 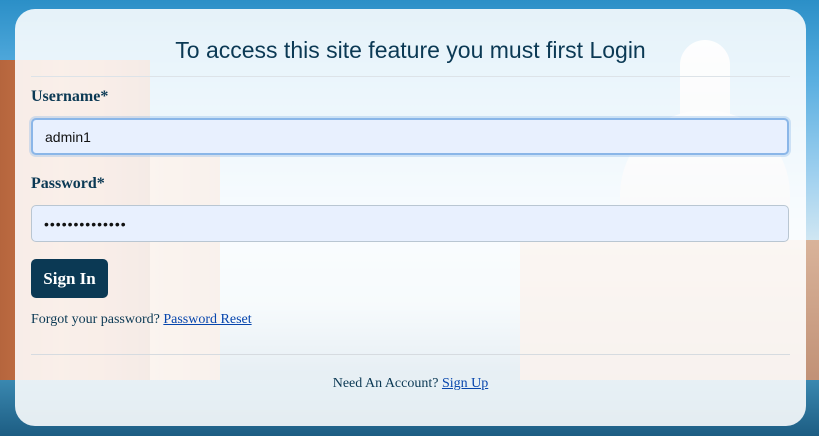 I want to click on password-input: ••••••••••••••, so click(x=410, y=223).